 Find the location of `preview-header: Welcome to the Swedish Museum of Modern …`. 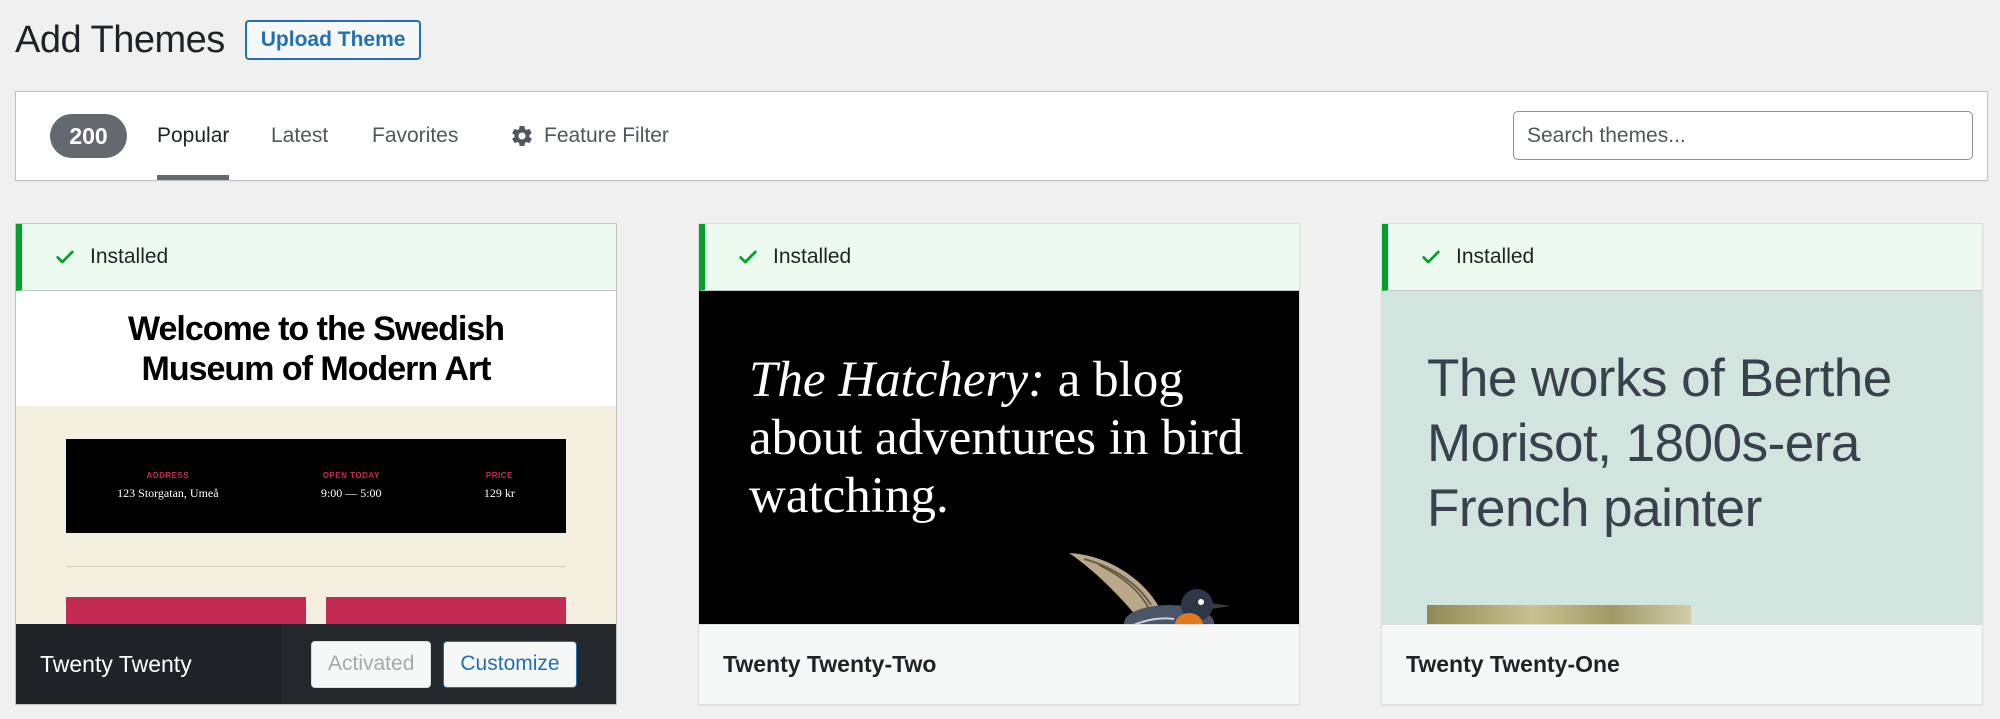

preview-header: Welcome to the Swedish Museum of Modern … is located at coordinates (316, 348).